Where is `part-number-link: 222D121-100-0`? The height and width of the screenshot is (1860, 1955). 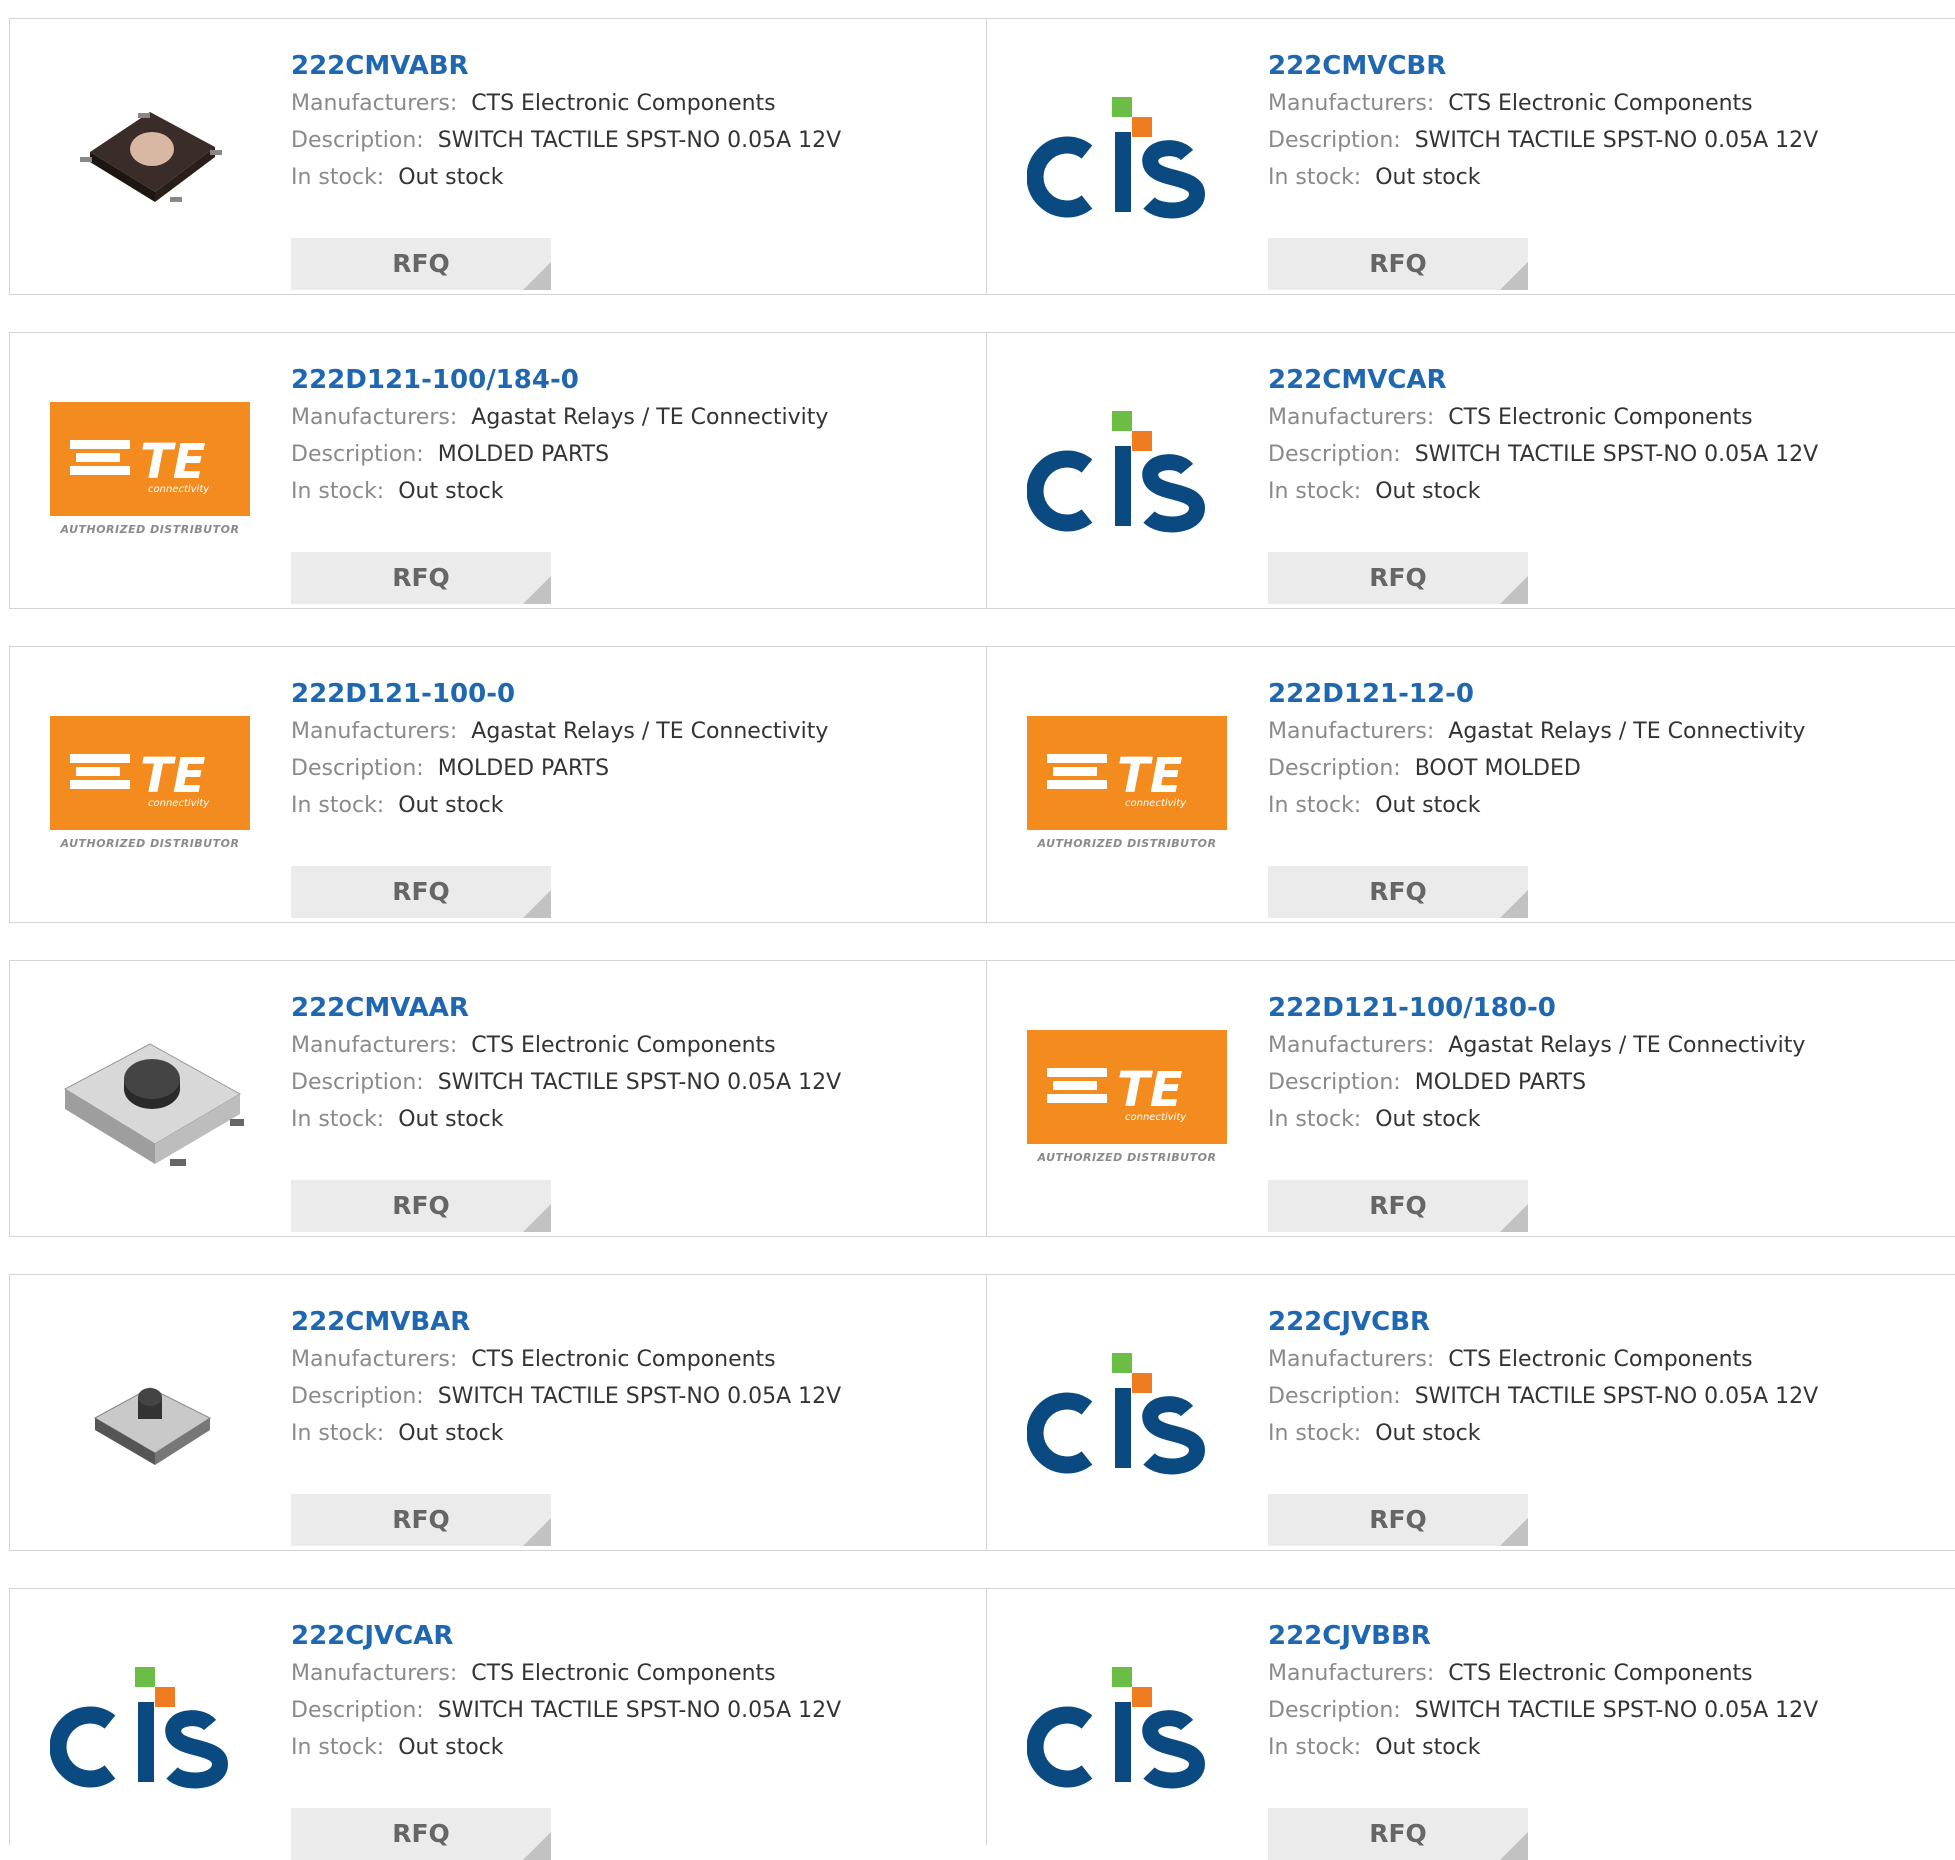 part-number-link: 222D121-100-0 is located at coordinates (559, 694).